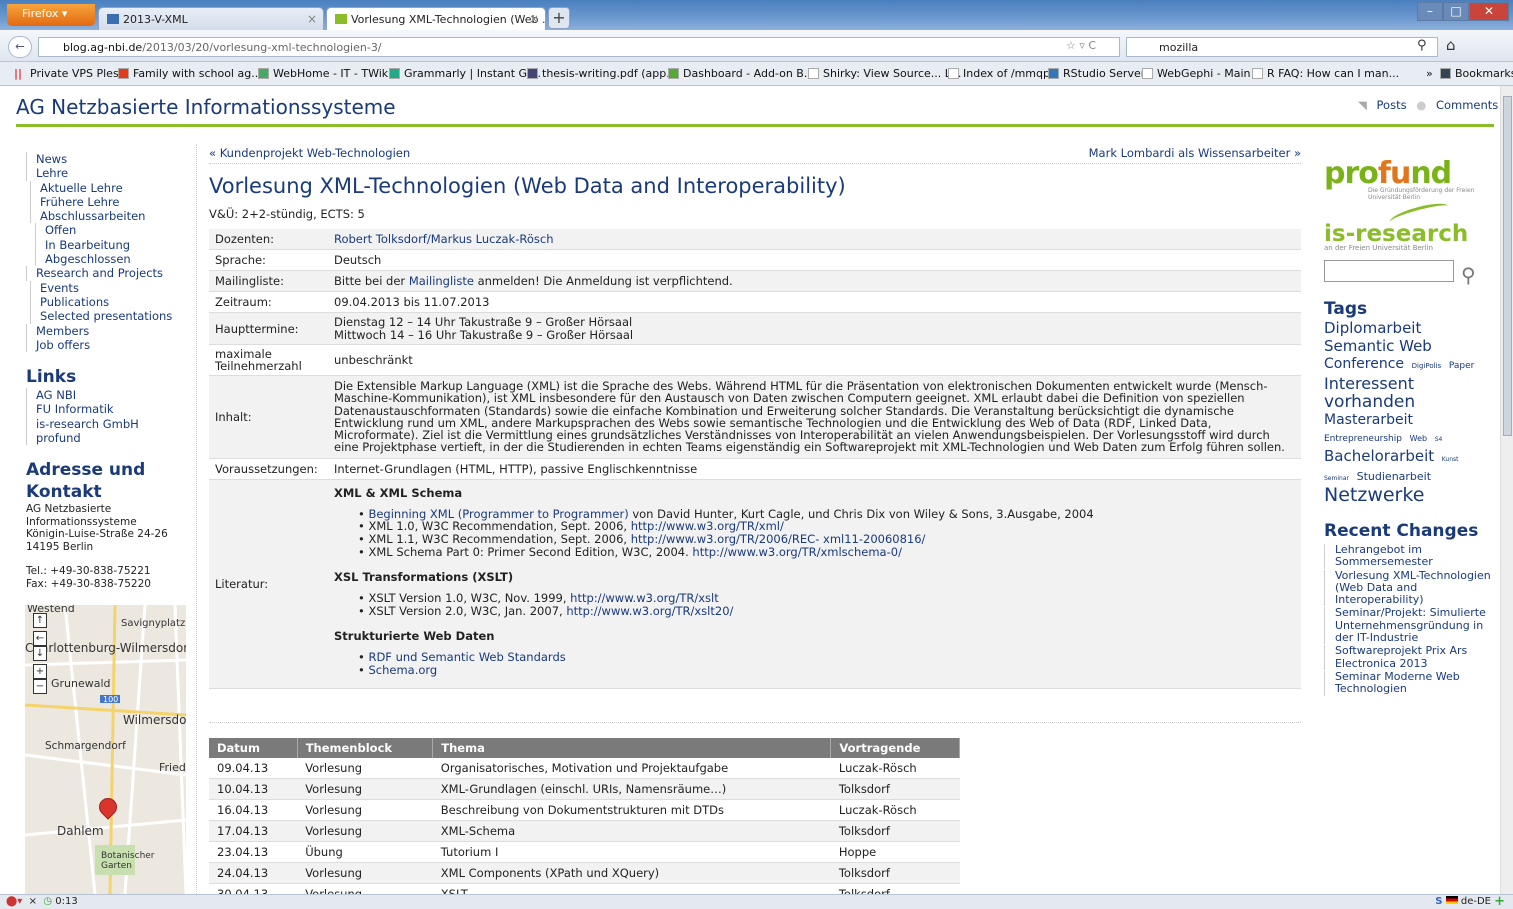  I want to click on bookmark-item: WebGephi - Main, so click(1196, 73).